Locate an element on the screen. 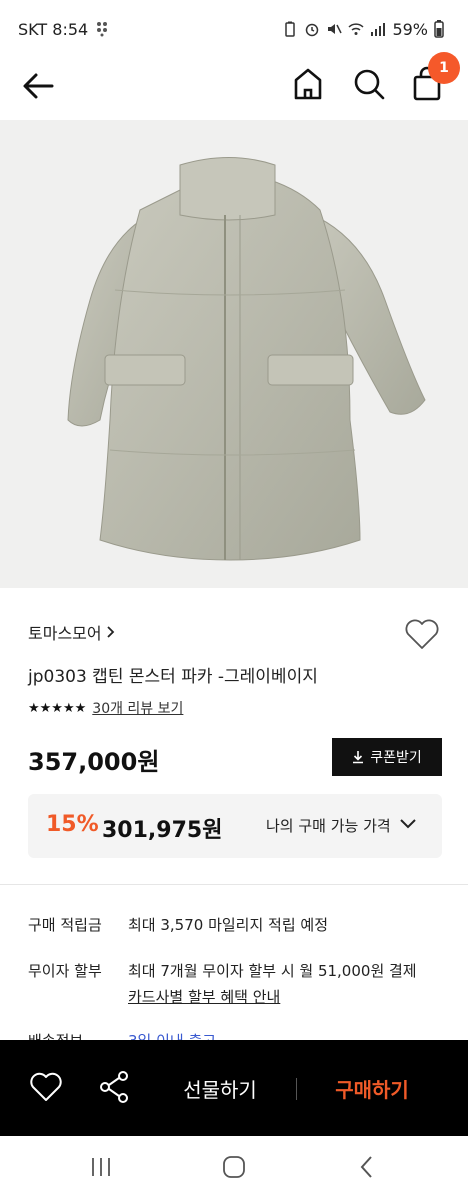 This screenshot has width=468, height=1200. search-icon is located at coordinates (369, 84).